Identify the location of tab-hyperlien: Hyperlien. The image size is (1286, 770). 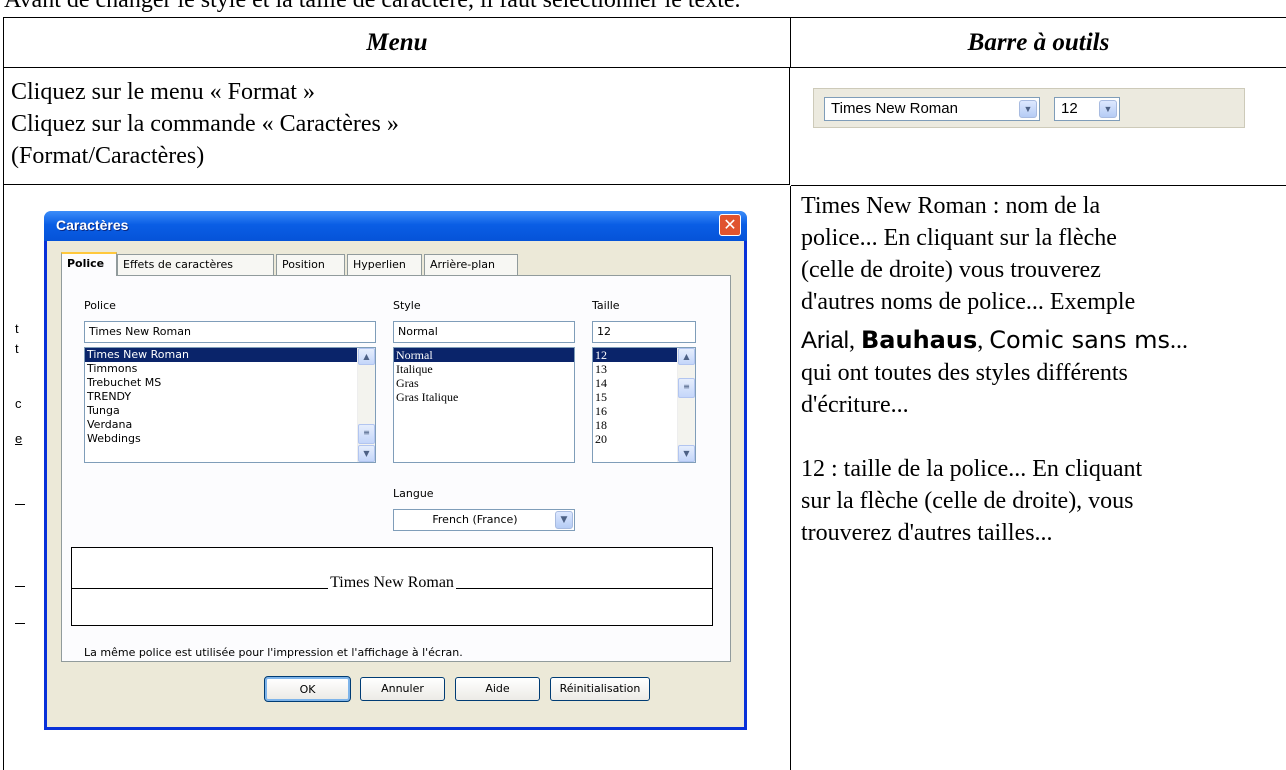
(384, 264).